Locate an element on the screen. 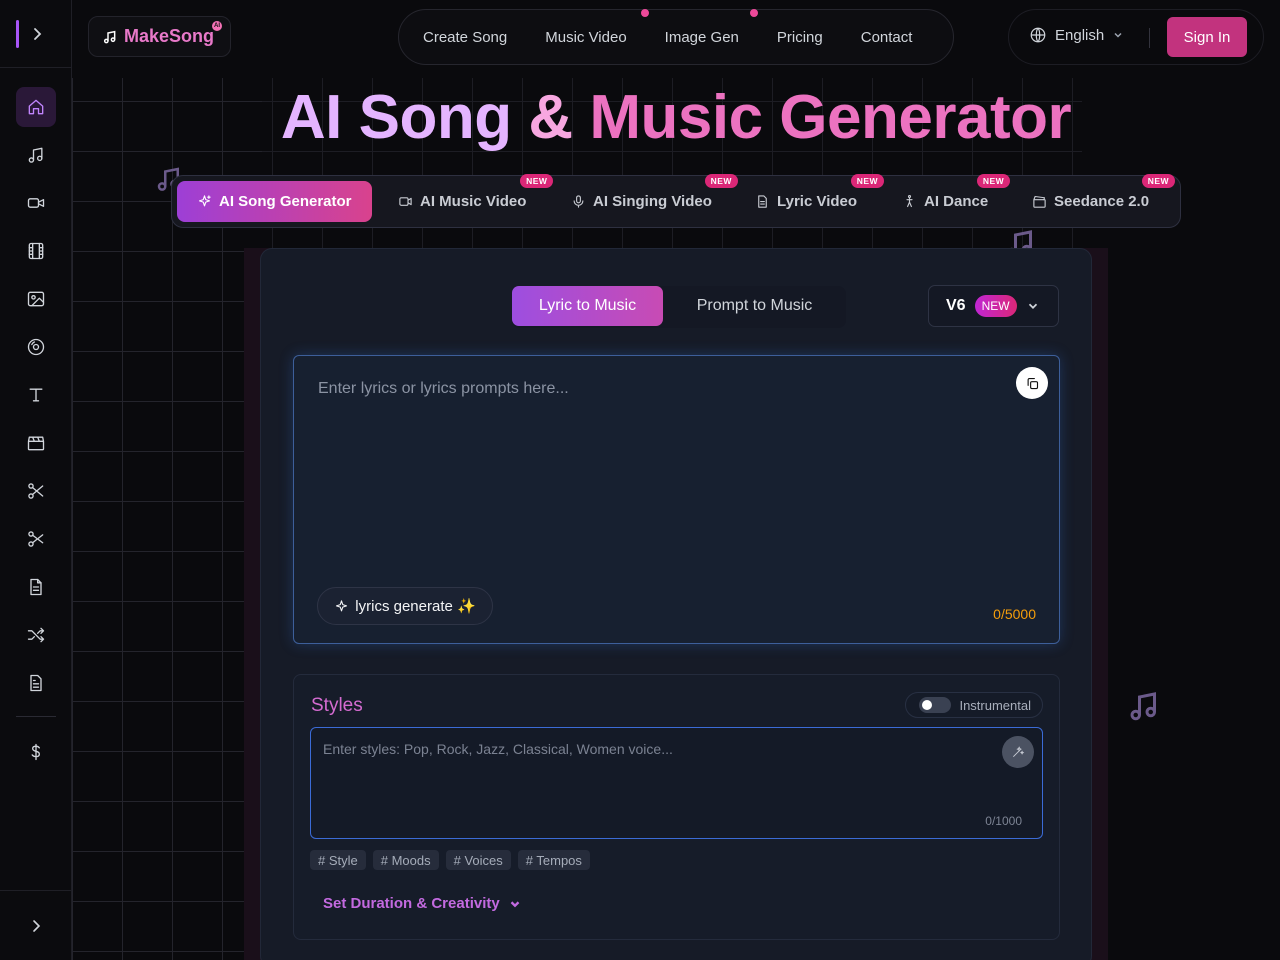 Image resolution: width=1280 pixels, height=960 pixels. title-part: & is located at coordinates (550, 117).